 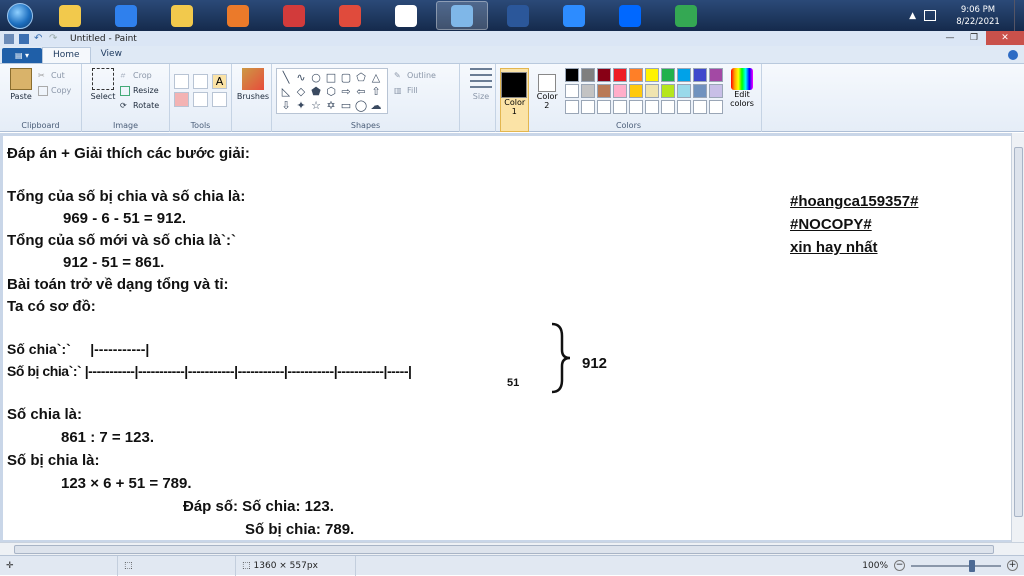 What do you see at coordinates (39, 38) in the screenshot?
I see `undo-icon: ↶` at bounding box center [39, 38].